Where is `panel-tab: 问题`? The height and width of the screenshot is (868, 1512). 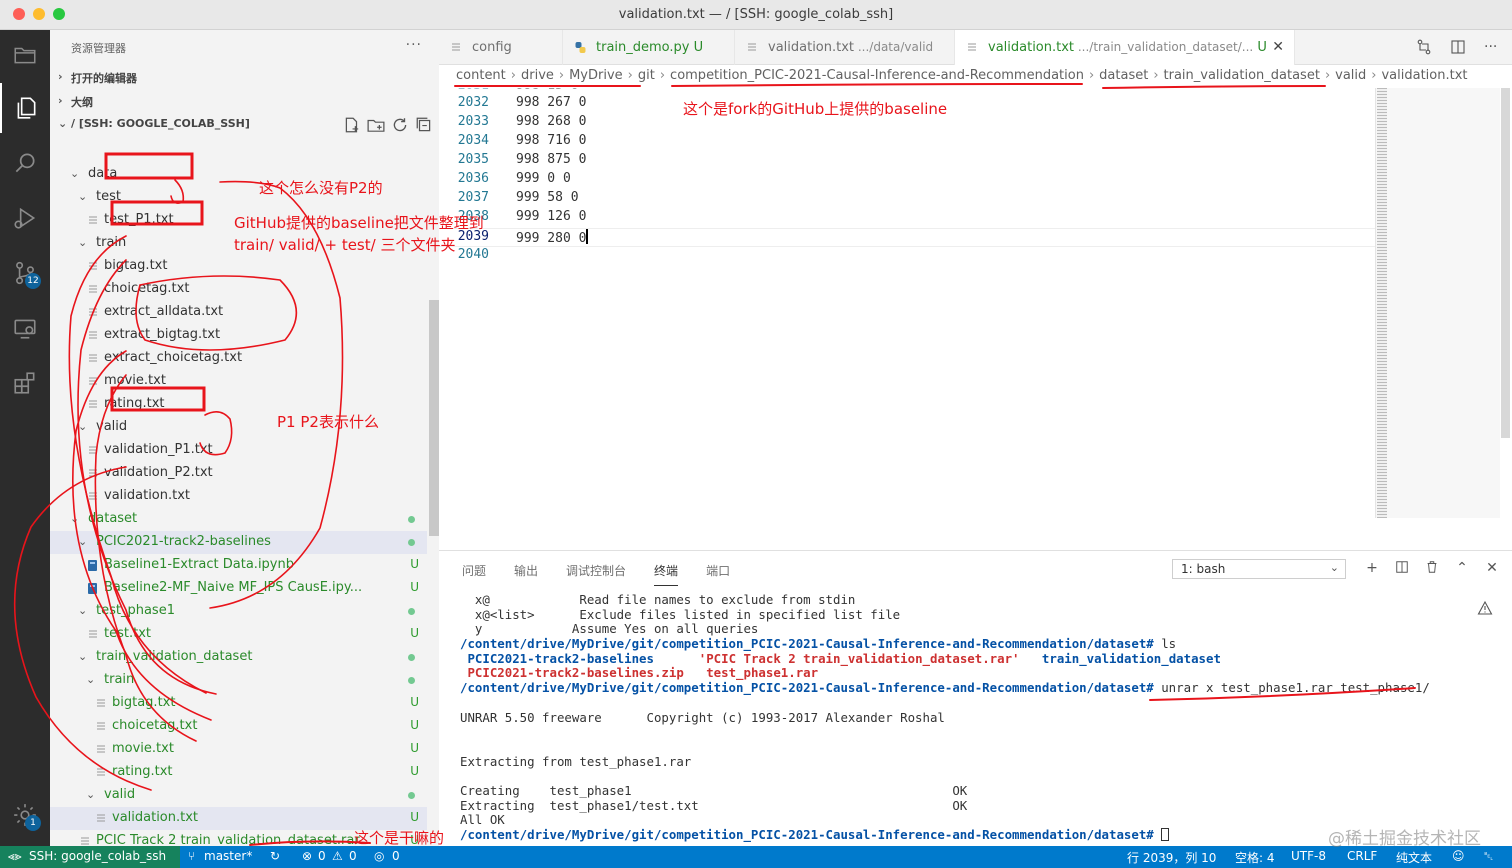
panel-tab: 问题 is located at coordinates (474, 574).